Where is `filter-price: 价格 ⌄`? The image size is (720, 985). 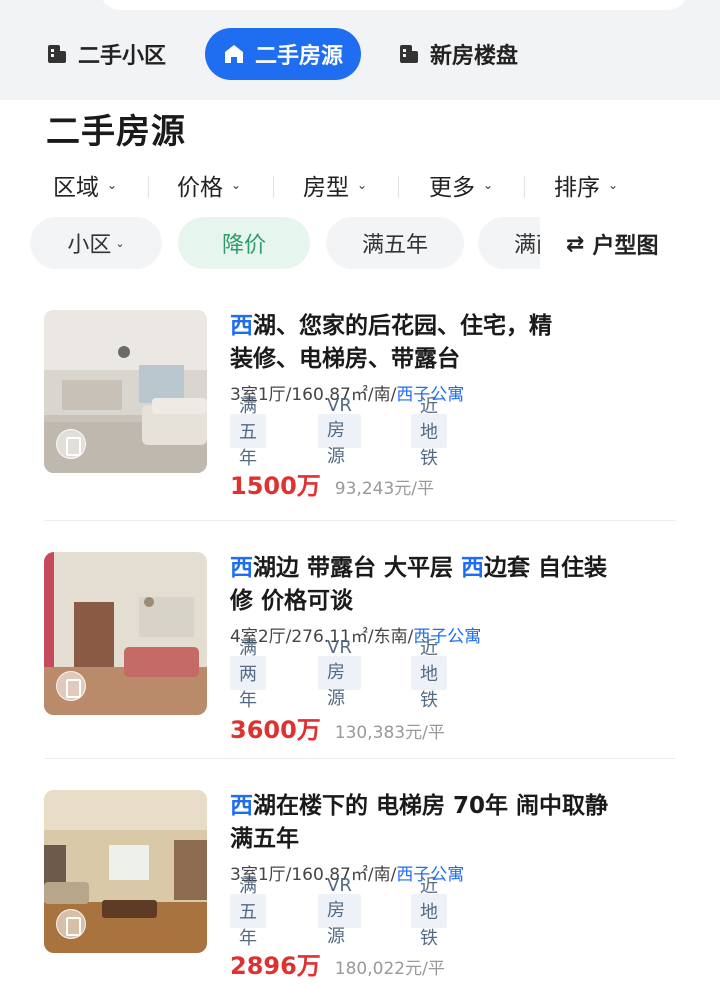 filter-price: 价格 ⌄ is located at coordinates (209, 185).